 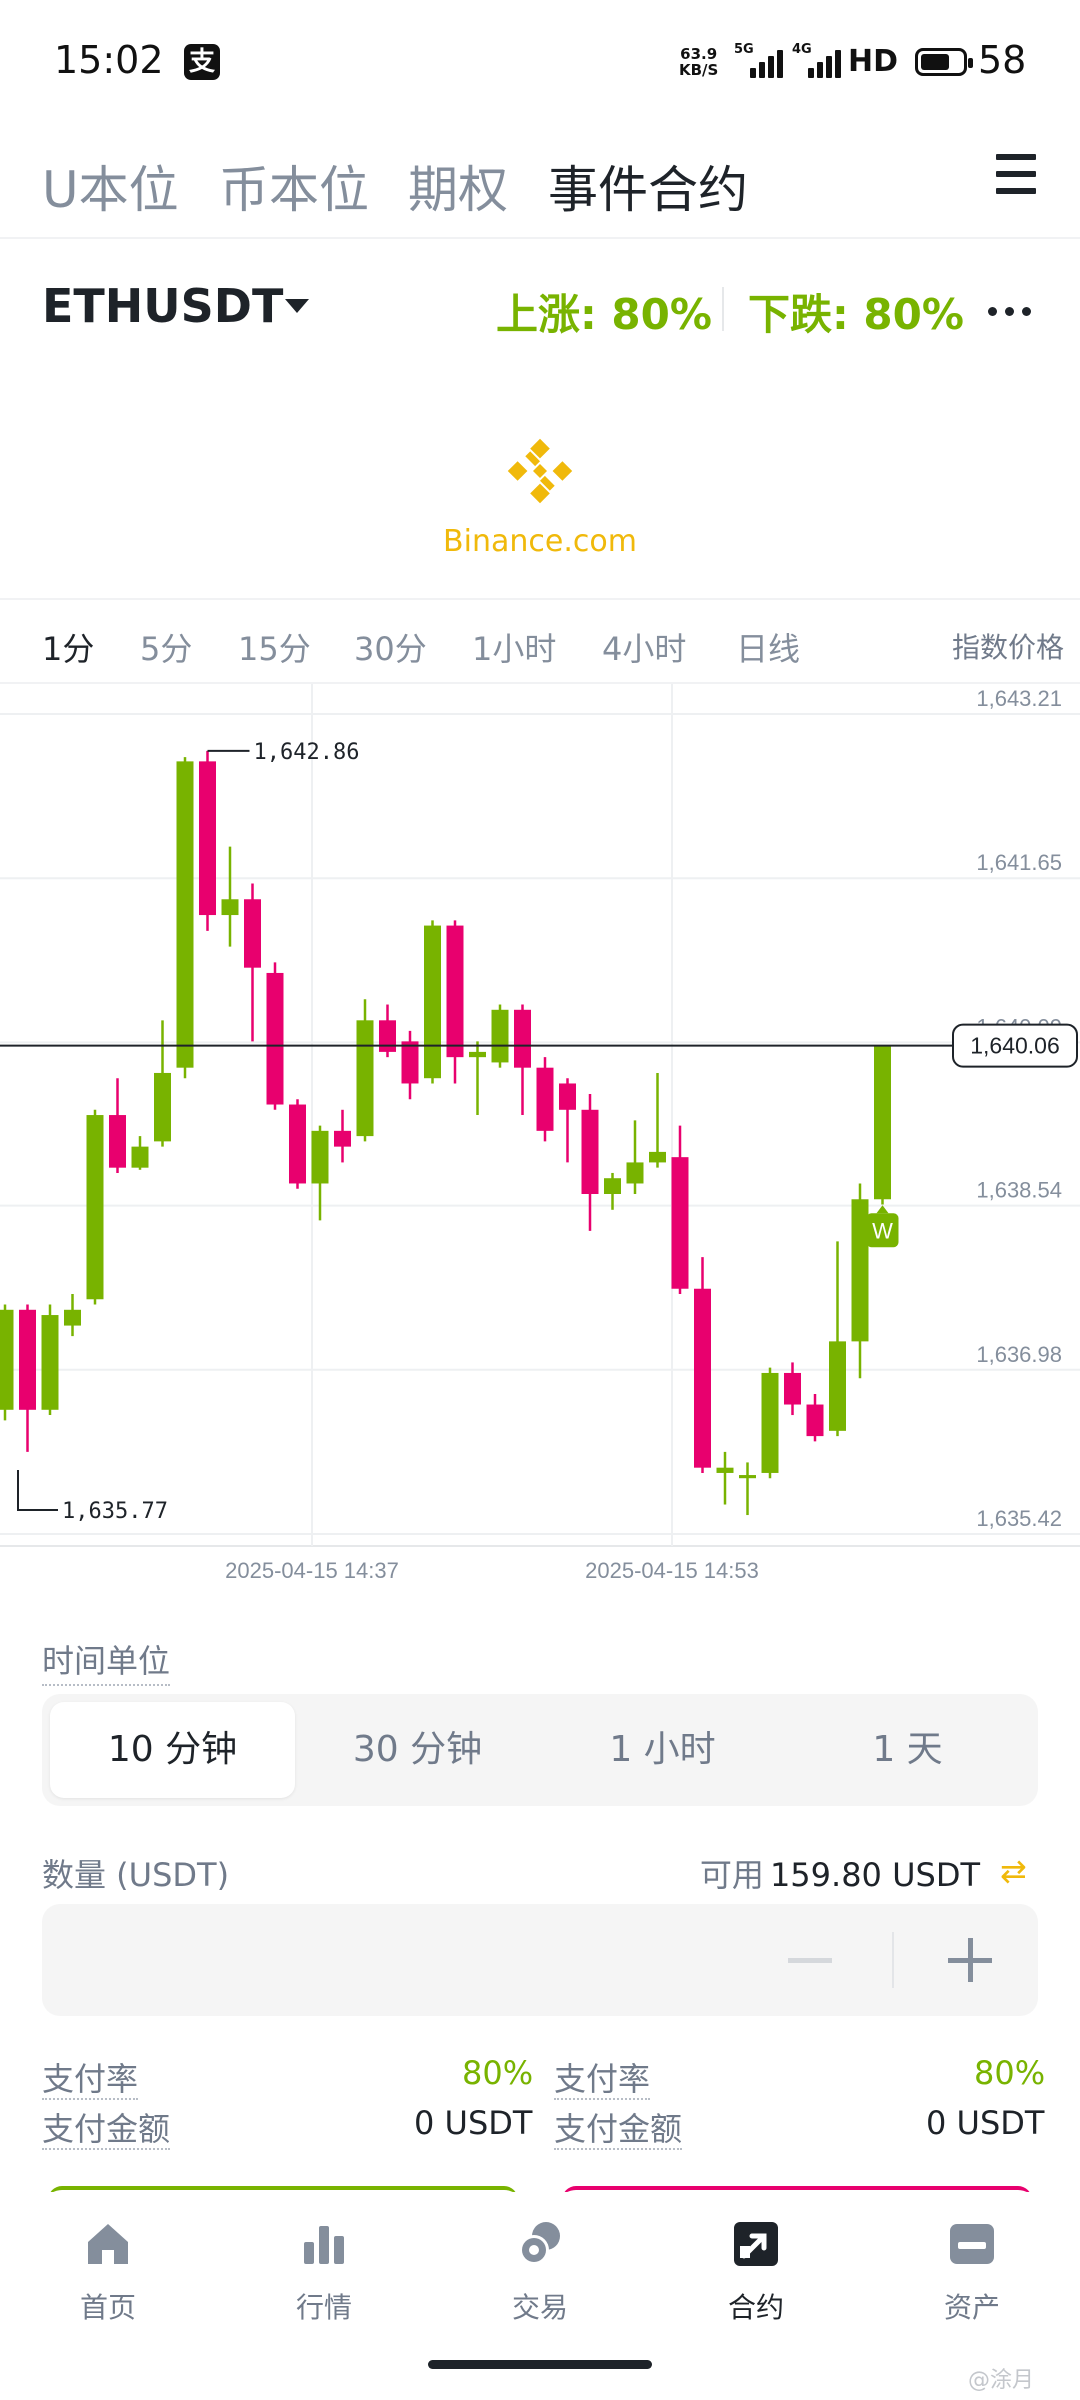 I want to click on time-unit-selector: 10 分钟 30 分钟 1 小时 1 天, so click(x=540, y=1750).